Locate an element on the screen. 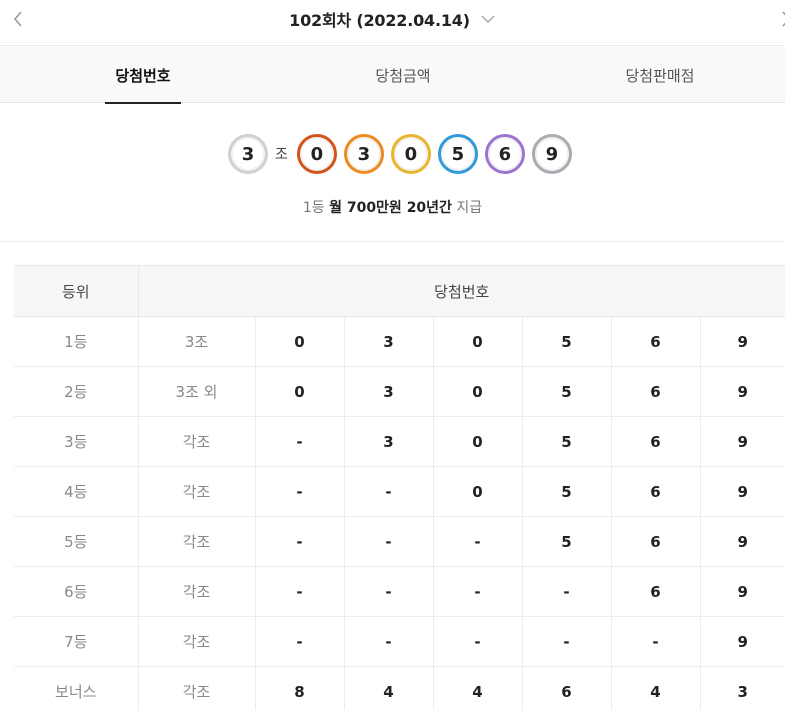  rank-cell: 3등 is located at coordinates (76, 441).